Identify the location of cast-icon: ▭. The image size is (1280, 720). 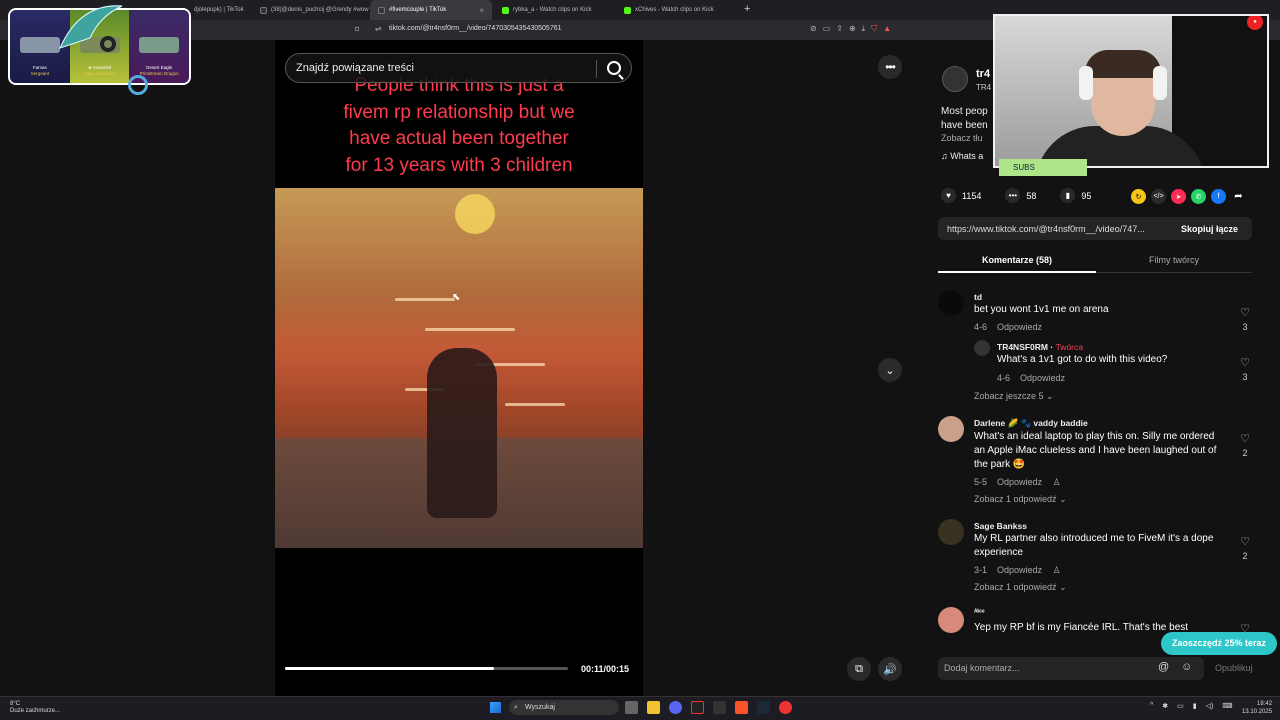
(827, 29).